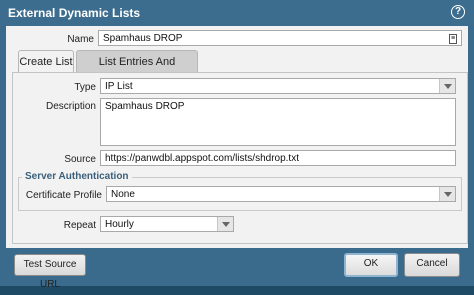 Image resolution: width=474 pixels, height=295 pixels. Describe the element at coordinates (50, 272) in the screenshot. I see `test-source-url-button: Test Source URL` at that location.